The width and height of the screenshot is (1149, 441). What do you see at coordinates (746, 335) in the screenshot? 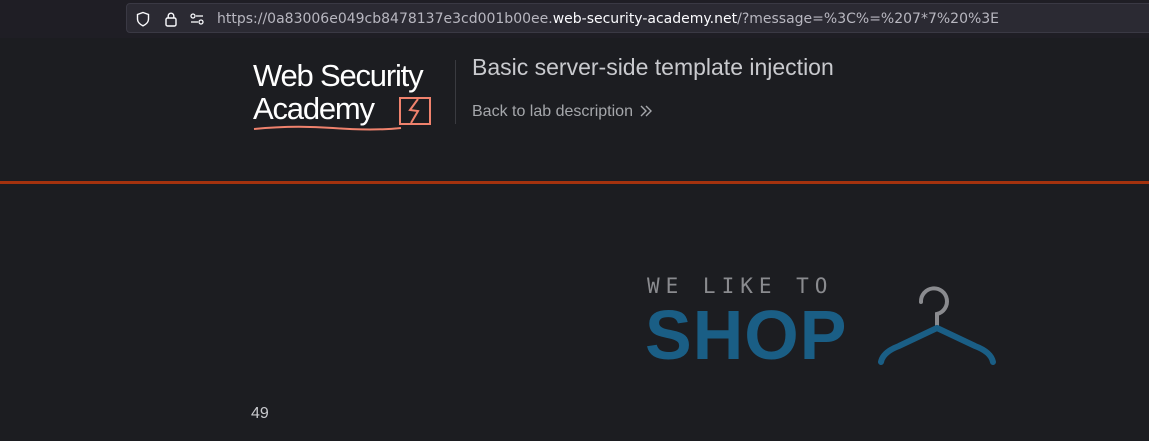
I see `shop-word: SHOP` at bounding box center [746, 335].